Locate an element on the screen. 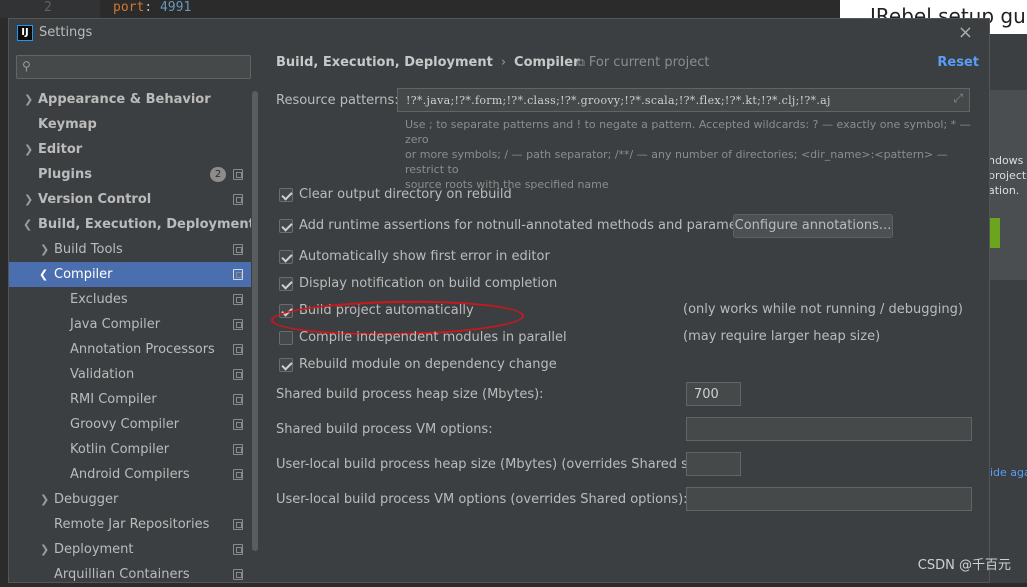 The width and height of the screenshot is (1027, 587). editor-key: port is located at coordinates (129, 7).